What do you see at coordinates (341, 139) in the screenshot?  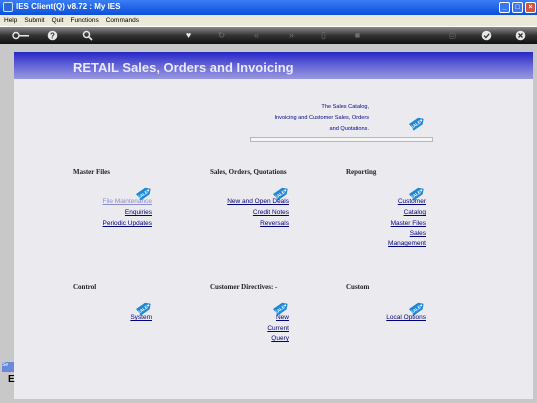 I see `description-bar` at bounding box center [341, 139].